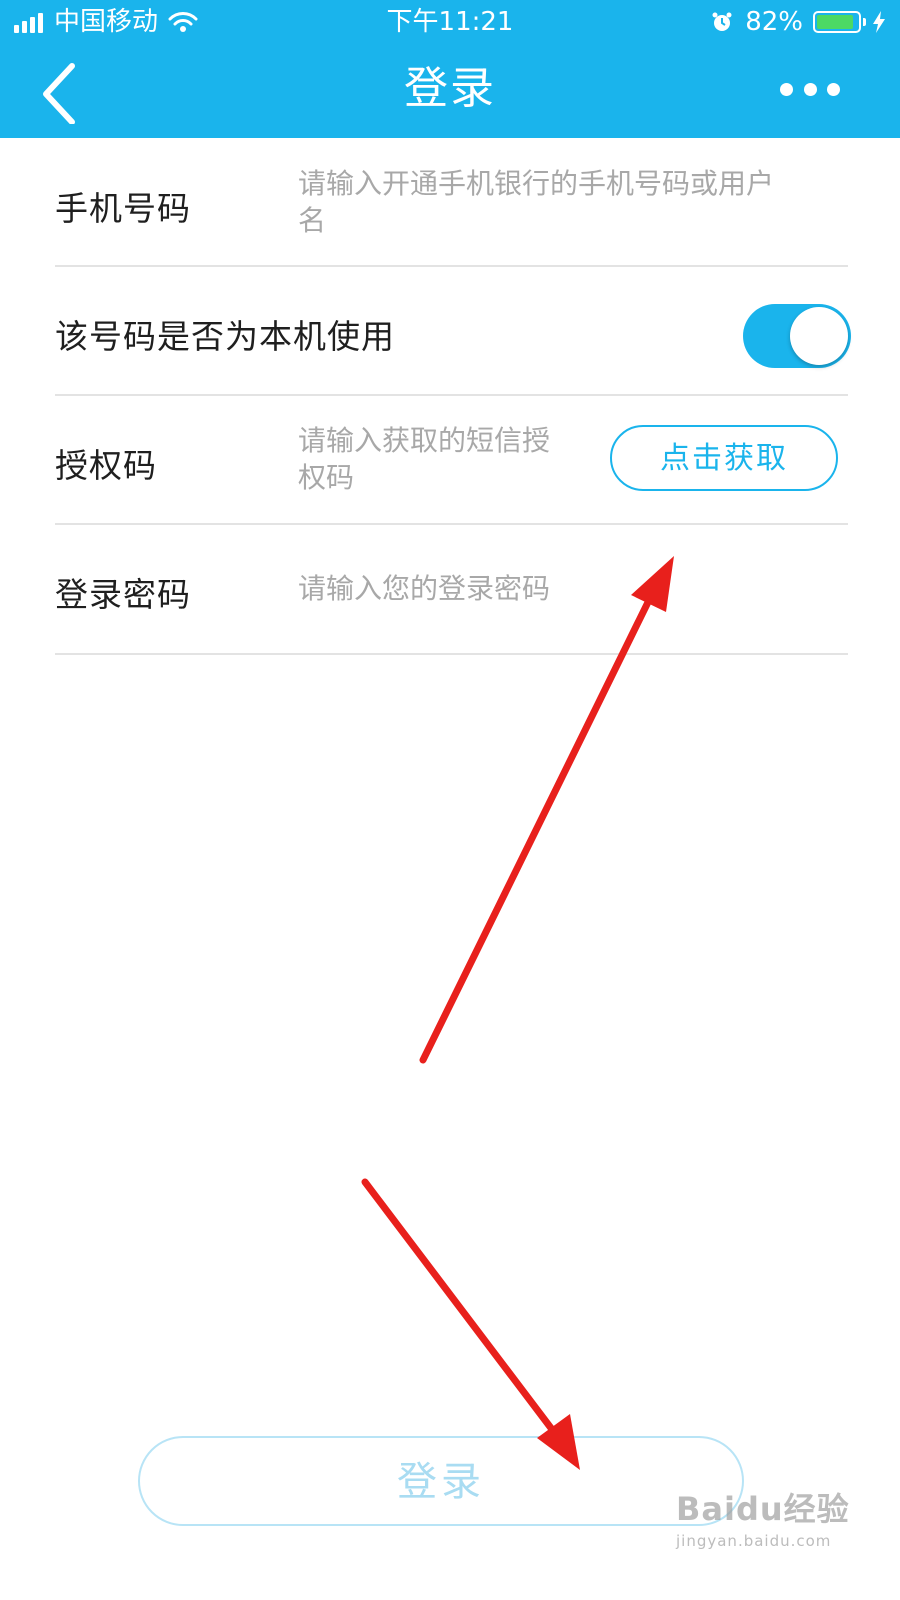 The width and height of the screenshot is (900, 1600). What do you see at coordinates (724, 458) in the screenshot?
I see `get-code-button: 点击获取` at bounding box center [724, 458].